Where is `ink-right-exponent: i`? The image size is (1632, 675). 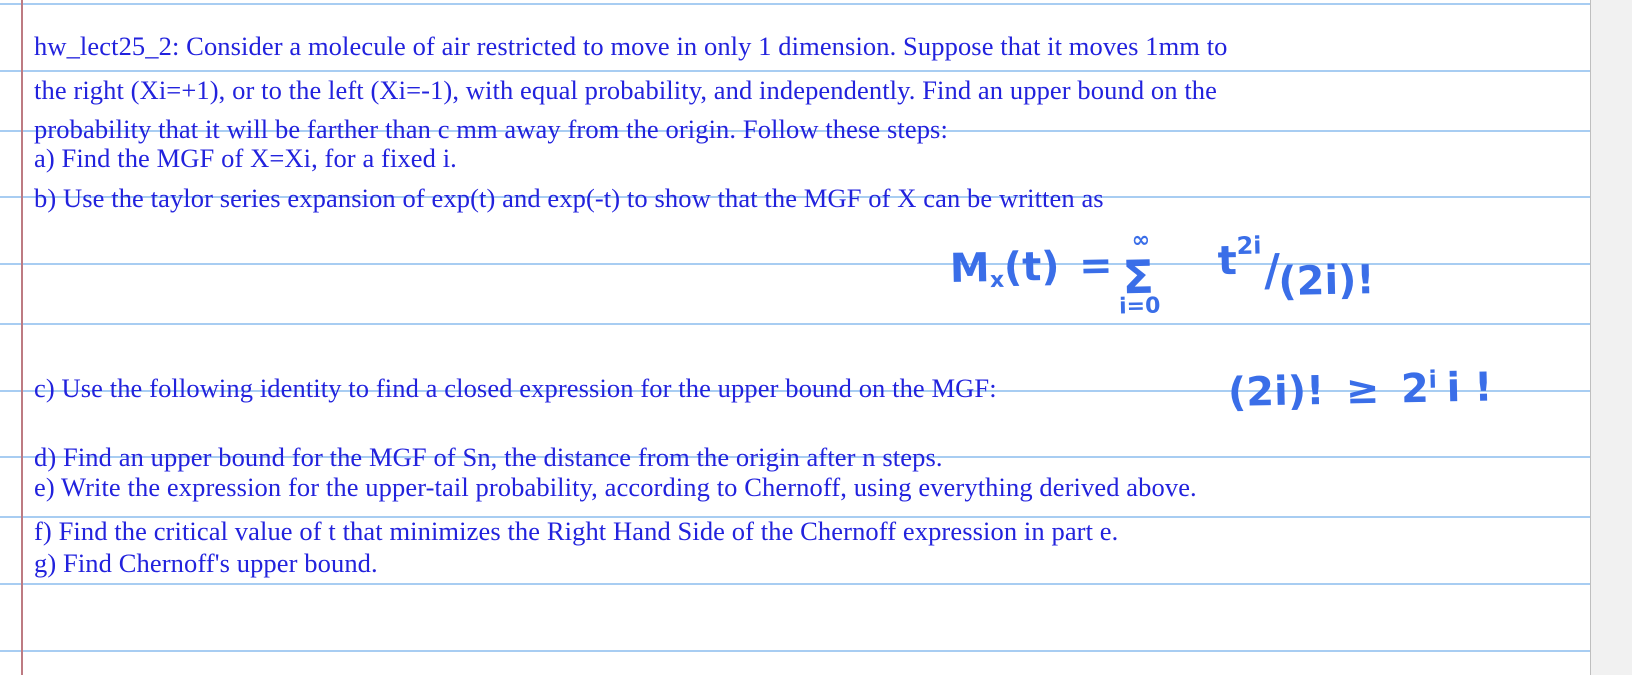
ink-right-exponent: i is located at coordinates (1433, 379).